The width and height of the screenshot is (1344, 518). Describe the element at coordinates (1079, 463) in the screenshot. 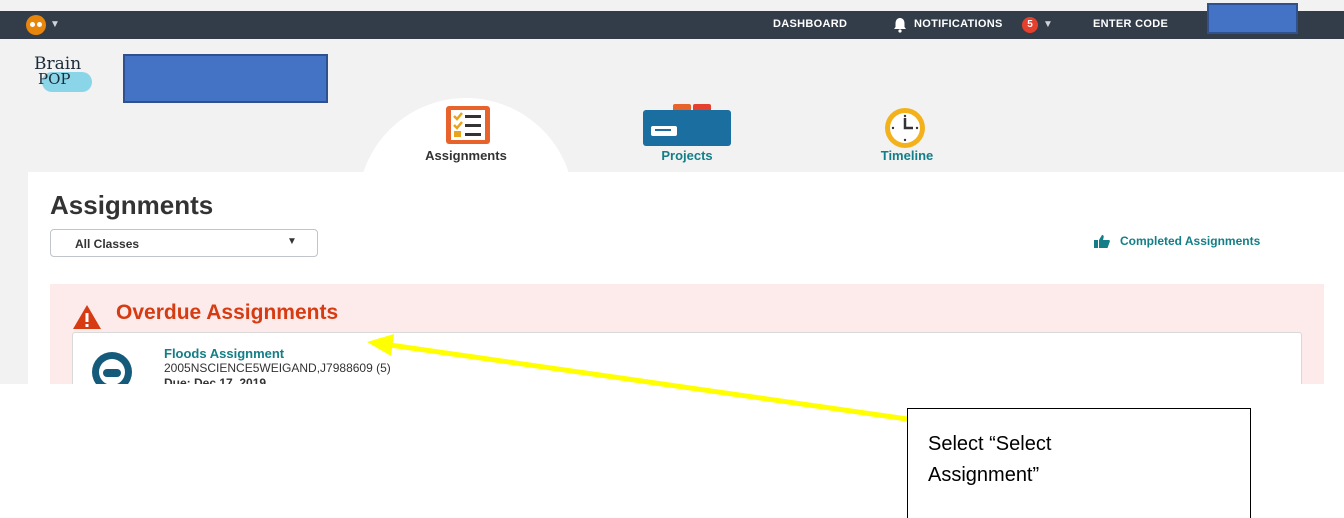

I see `instruction-callout: Select “Select Assignment”` at that location.